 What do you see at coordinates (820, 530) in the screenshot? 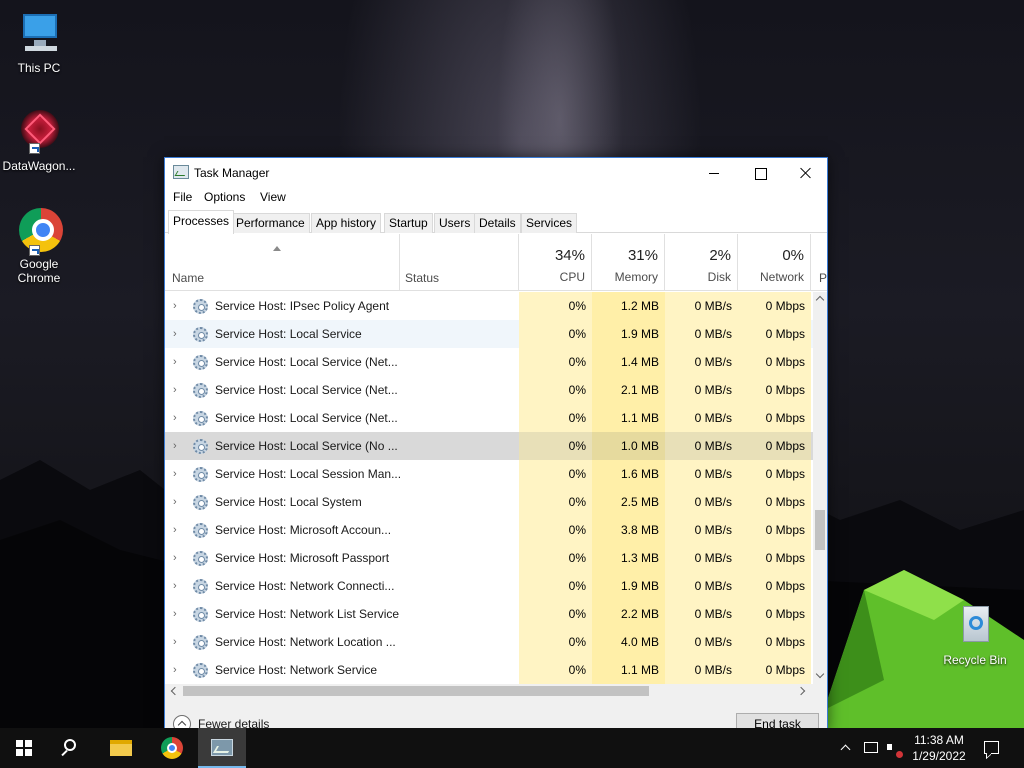
I see `vertical-scroll-thumb` at bounding box center [820, 530].